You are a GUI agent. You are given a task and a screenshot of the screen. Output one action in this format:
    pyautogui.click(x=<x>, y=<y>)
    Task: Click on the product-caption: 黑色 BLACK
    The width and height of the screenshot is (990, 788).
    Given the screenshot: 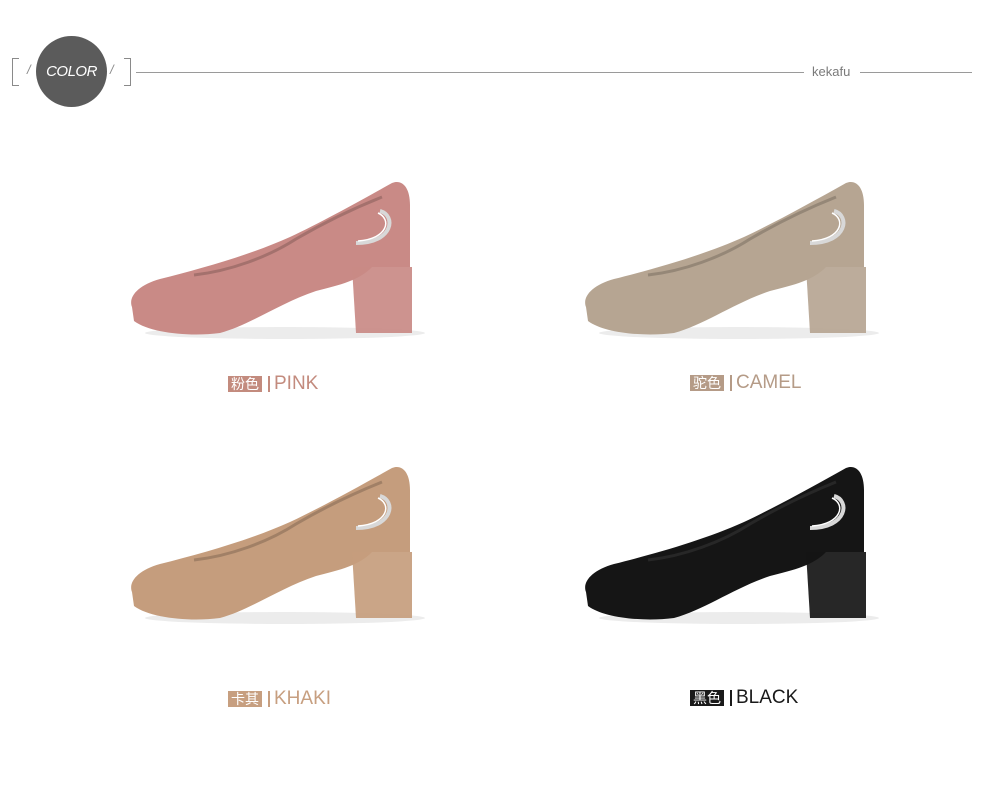 What is the action you would take?
    pyautogui.click(x=744, y=698)
    